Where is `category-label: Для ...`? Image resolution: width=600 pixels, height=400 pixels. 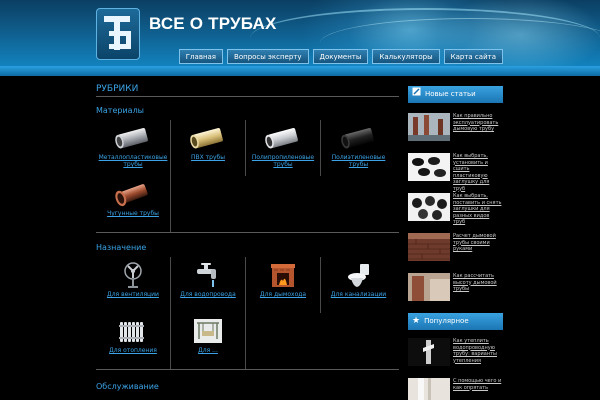 category-label: Для ... is located at coordinates (208, 350).